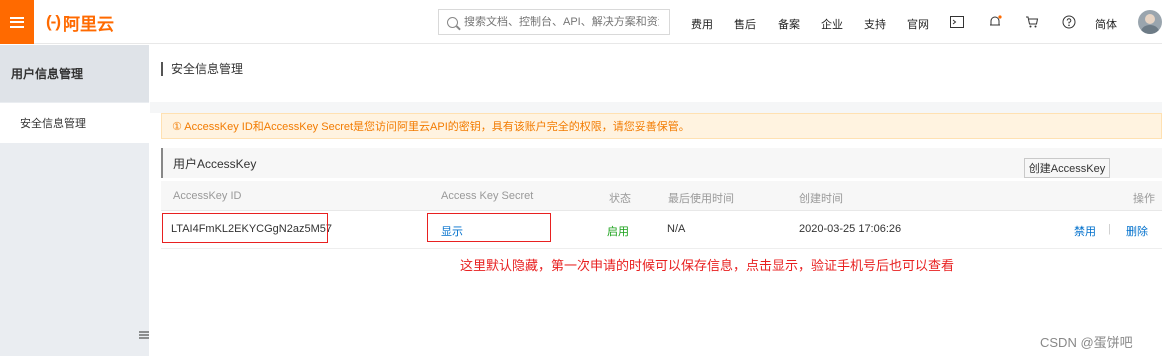  I want to click on status-badge: 启用, so click(618, 232).